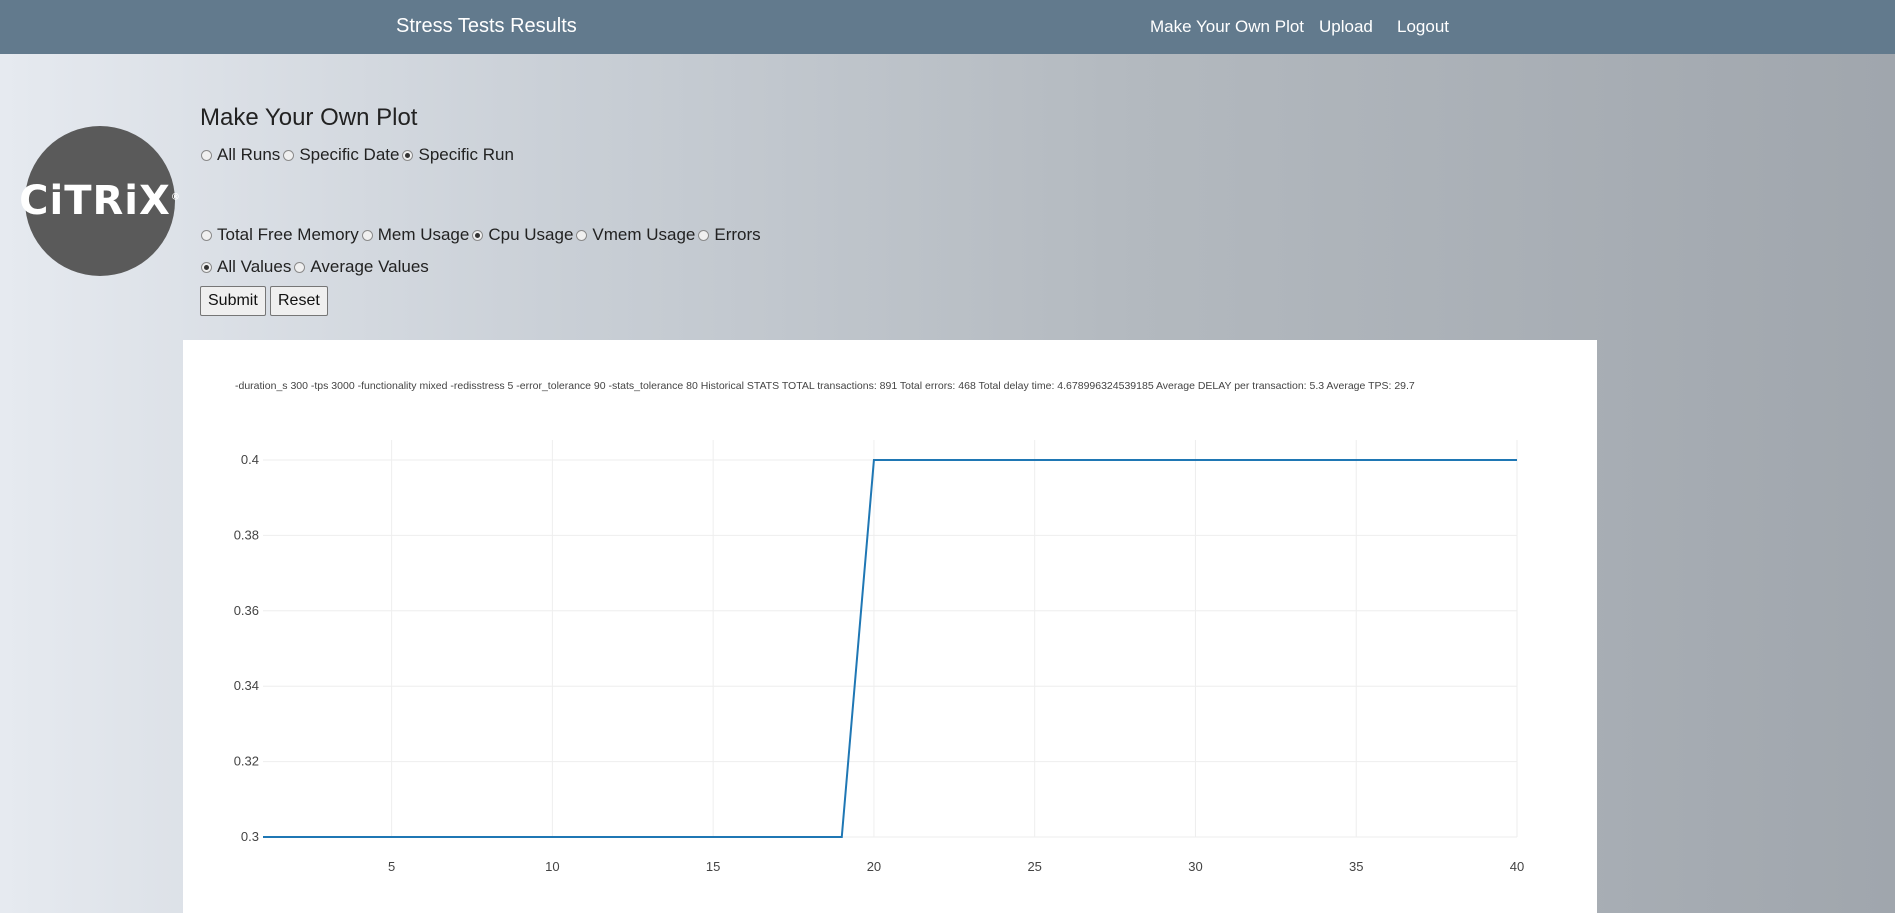 The height and width of the screenshot is (913, 1895). Describe the element at coordinates (367, 235) in the screenshot. I see `radio-mem-usage` at that location.